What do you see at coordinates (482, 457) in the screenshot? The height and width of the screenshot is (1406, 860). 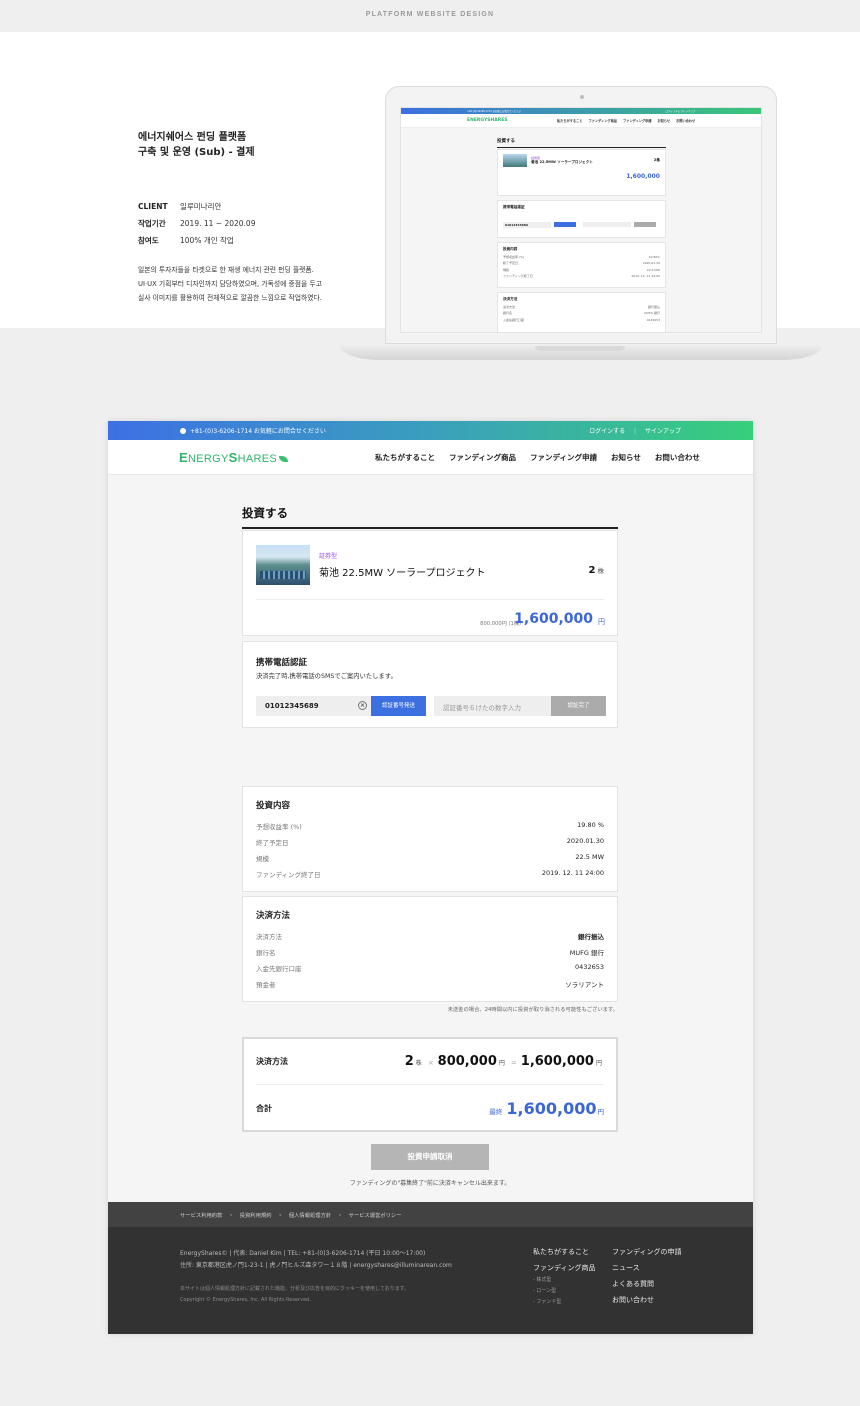 I see `menu-item-products: ファンディング商品` at bounding box center [482, 457].